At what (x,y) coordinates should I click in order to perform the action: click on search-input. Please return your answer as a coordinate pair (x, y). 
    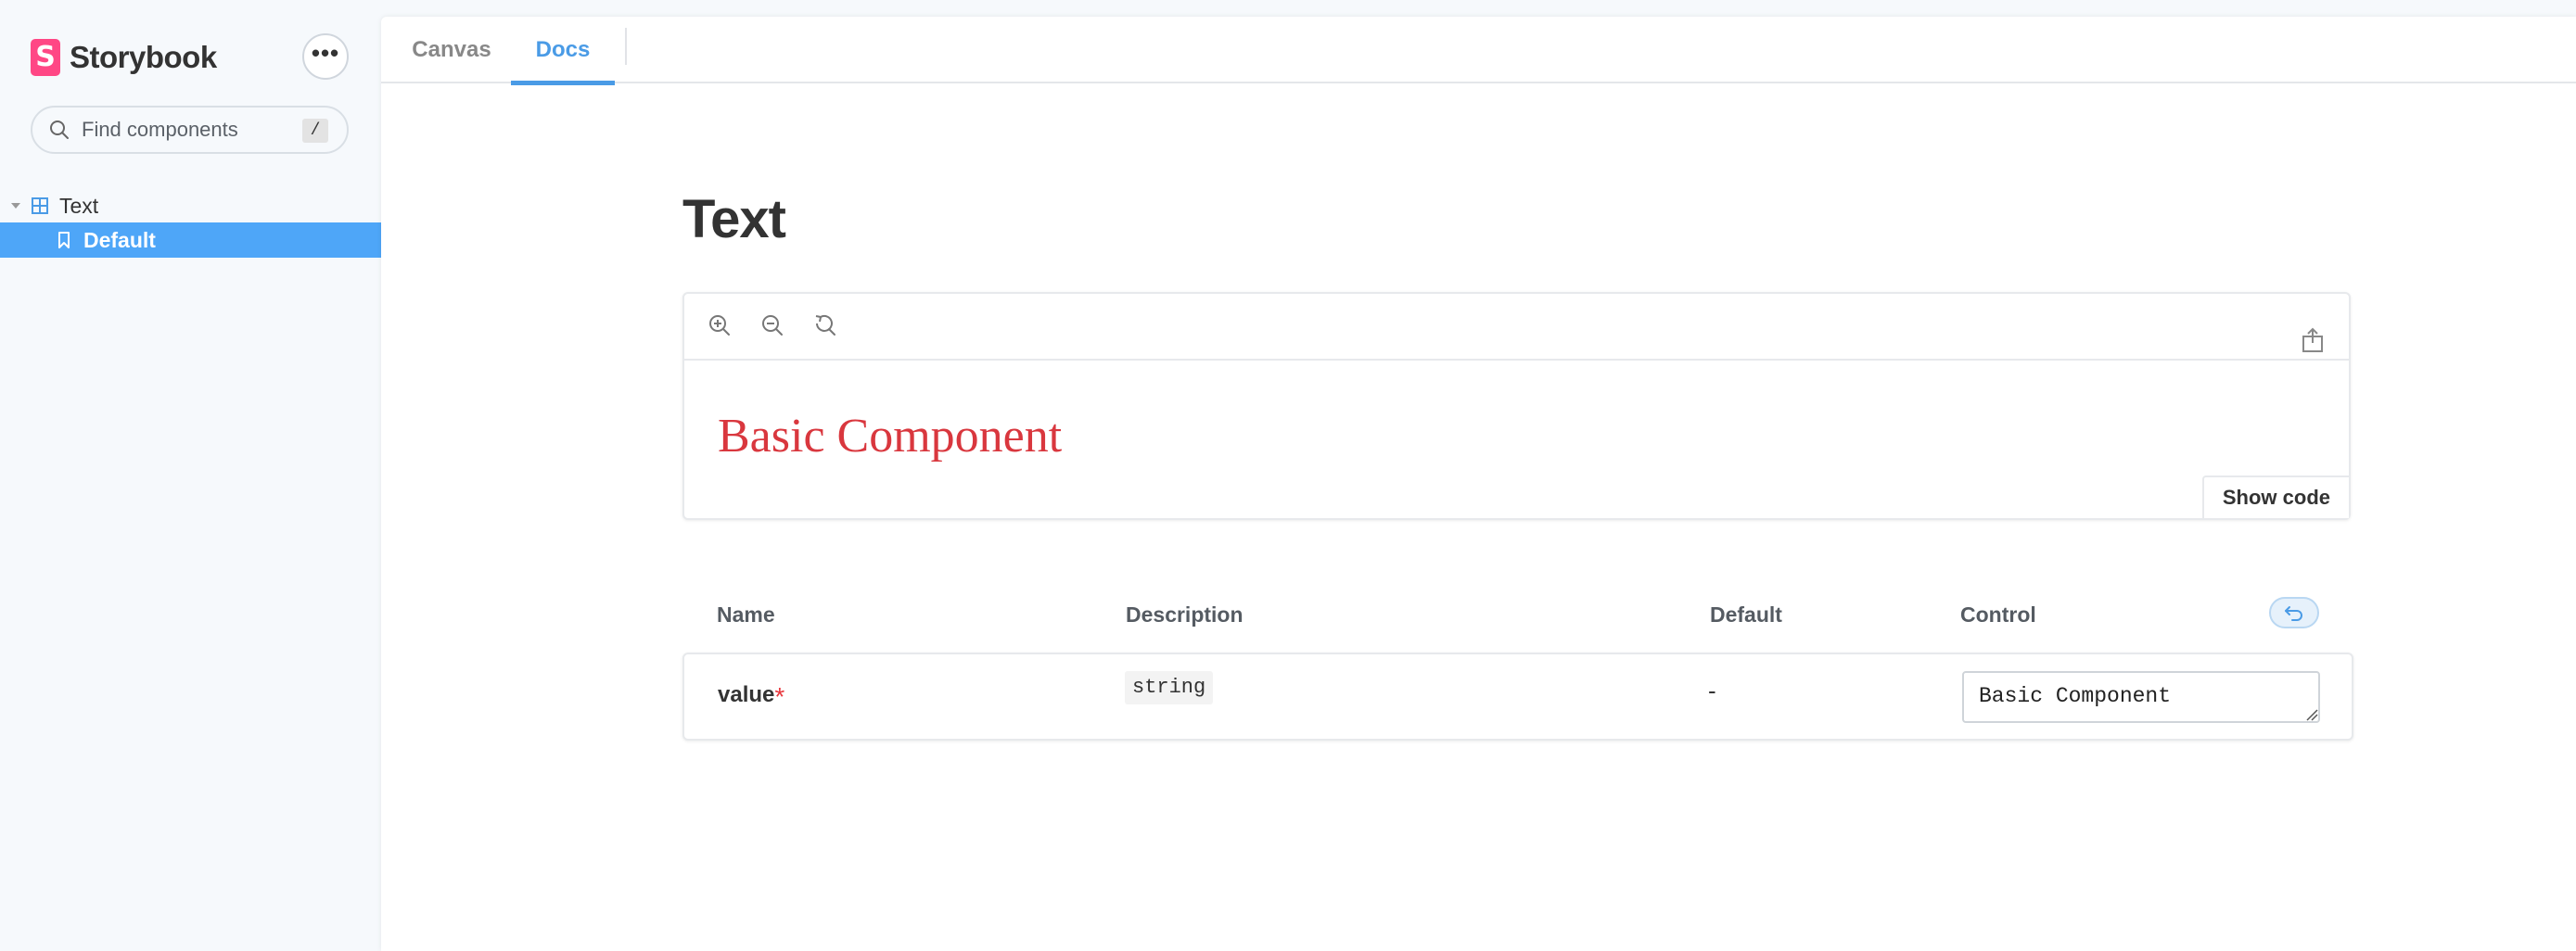
    Looking at the image, I should click on (184, 130).